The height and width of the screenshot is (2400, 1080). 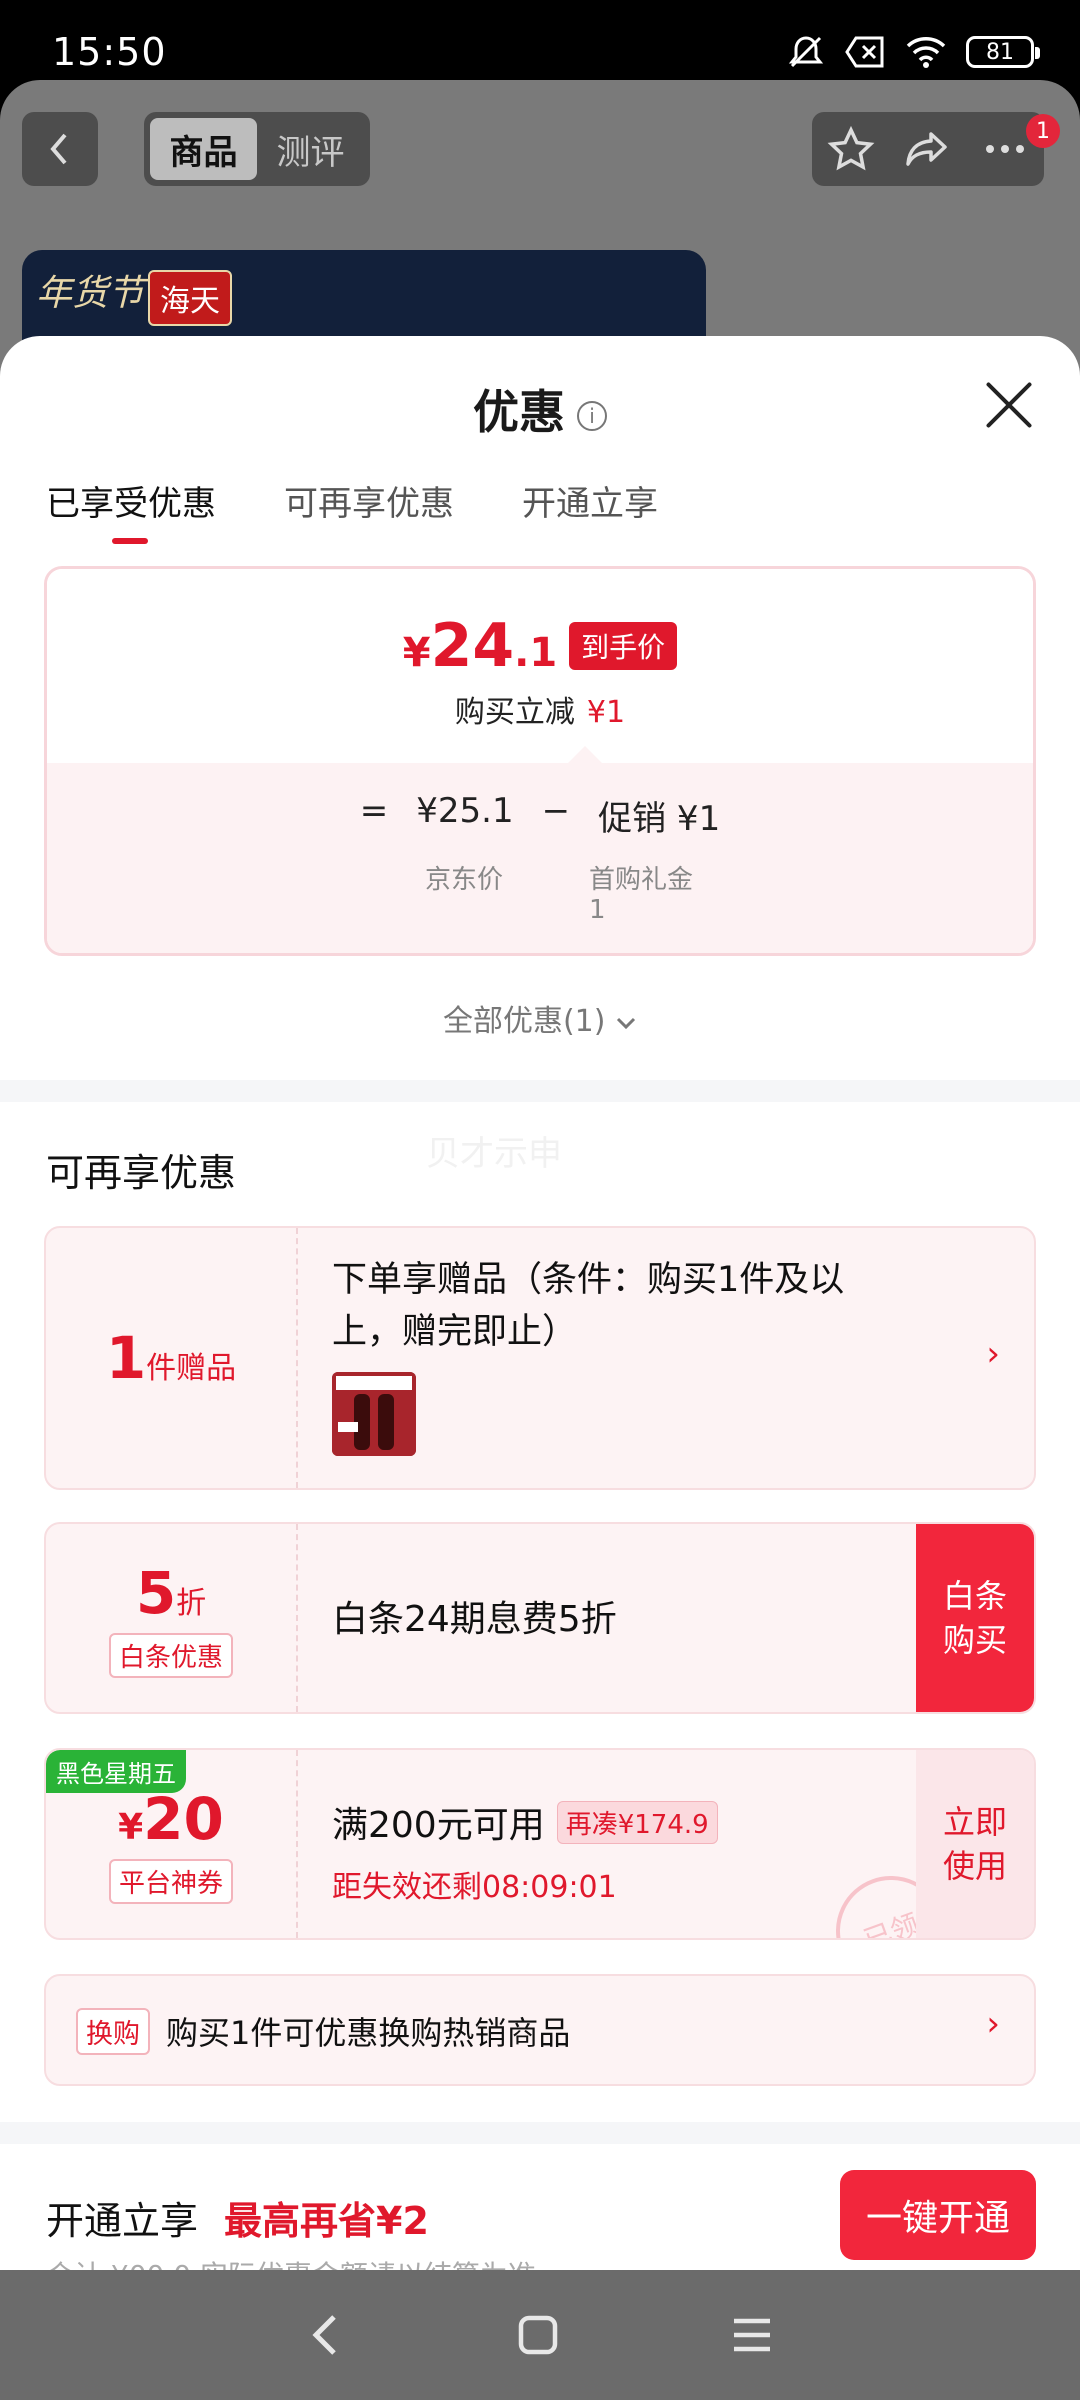 I want to click on top-actions, so click(x=928, y=149).